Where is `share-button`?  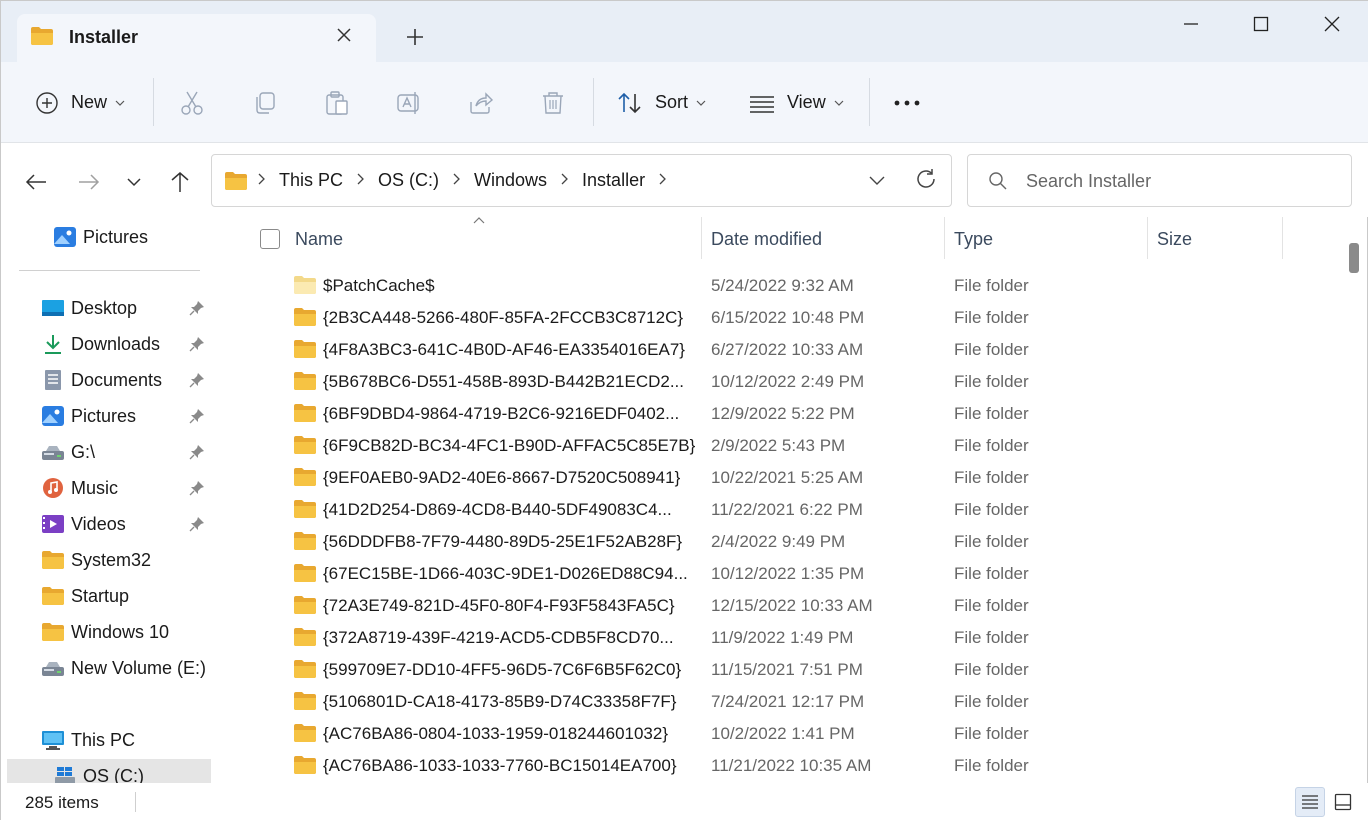 share-button is located at coordinates (481, 102).